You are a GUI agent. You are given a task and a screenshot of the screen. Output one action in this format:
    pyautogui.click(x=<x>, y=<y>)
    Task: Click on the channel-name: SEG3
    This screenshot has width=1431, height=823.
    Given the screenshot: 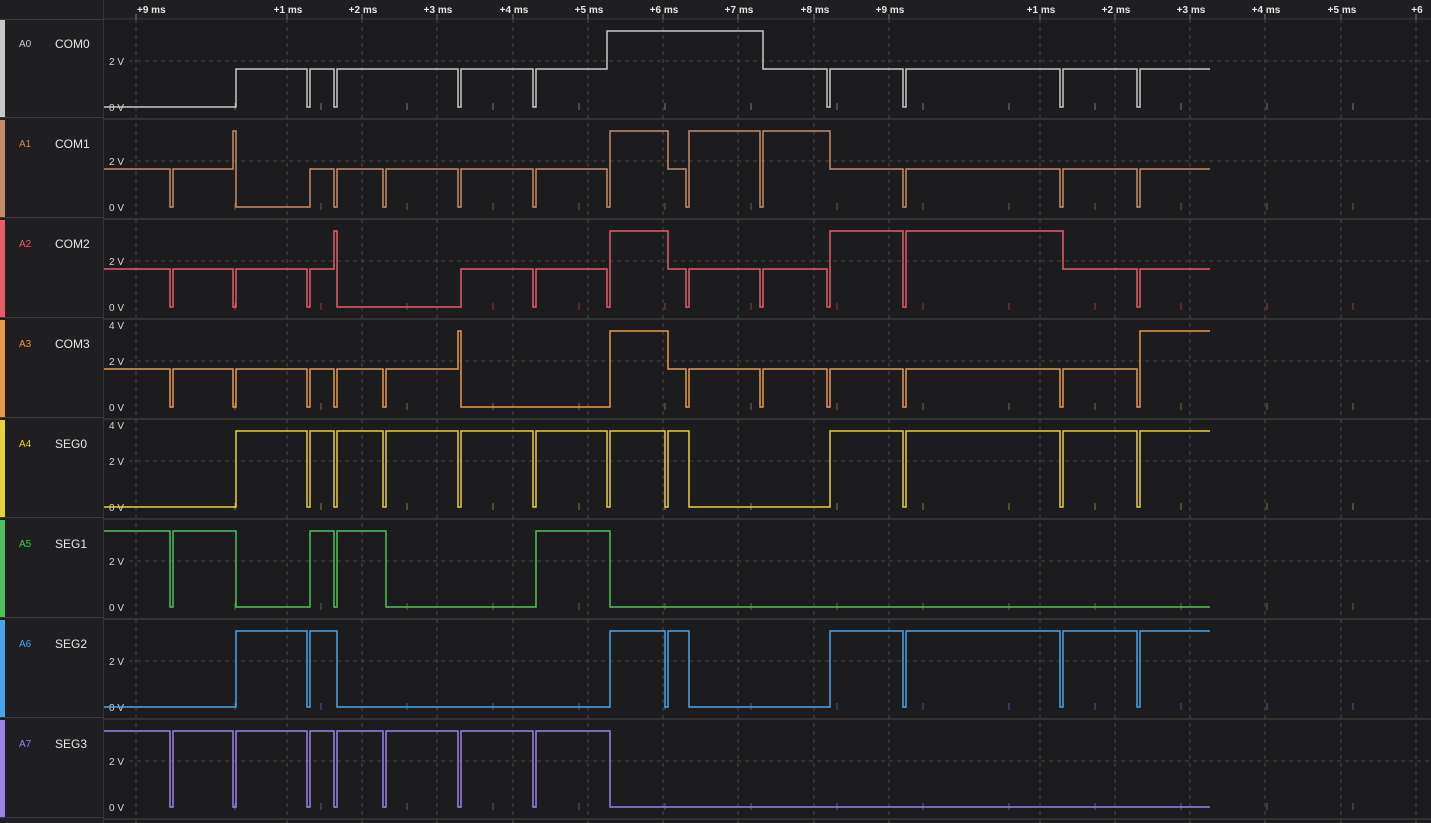 What is the action you would take?
    pyautogui.click(x=71, y=744)
    